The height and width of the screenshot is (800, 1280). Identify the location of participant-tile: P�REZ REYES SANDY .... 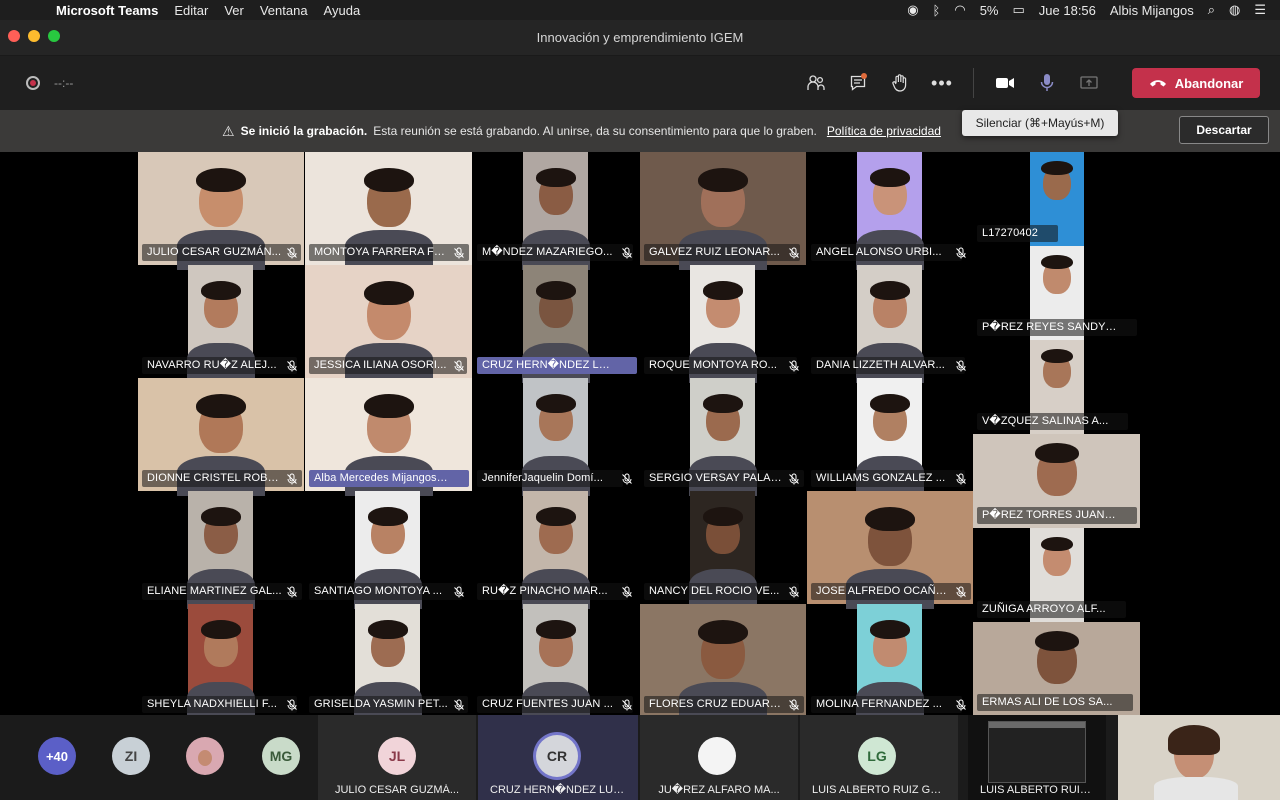
(1056, 293).